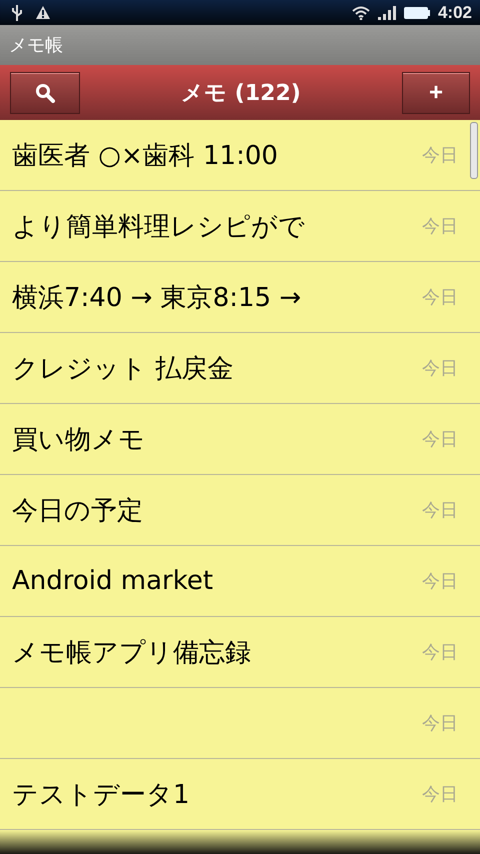 This screenshot has height=854, width=480. What do you see at coordinates (474, 150) in the screenshot?
I see `scrollbar` at bounding box center [474, 150].